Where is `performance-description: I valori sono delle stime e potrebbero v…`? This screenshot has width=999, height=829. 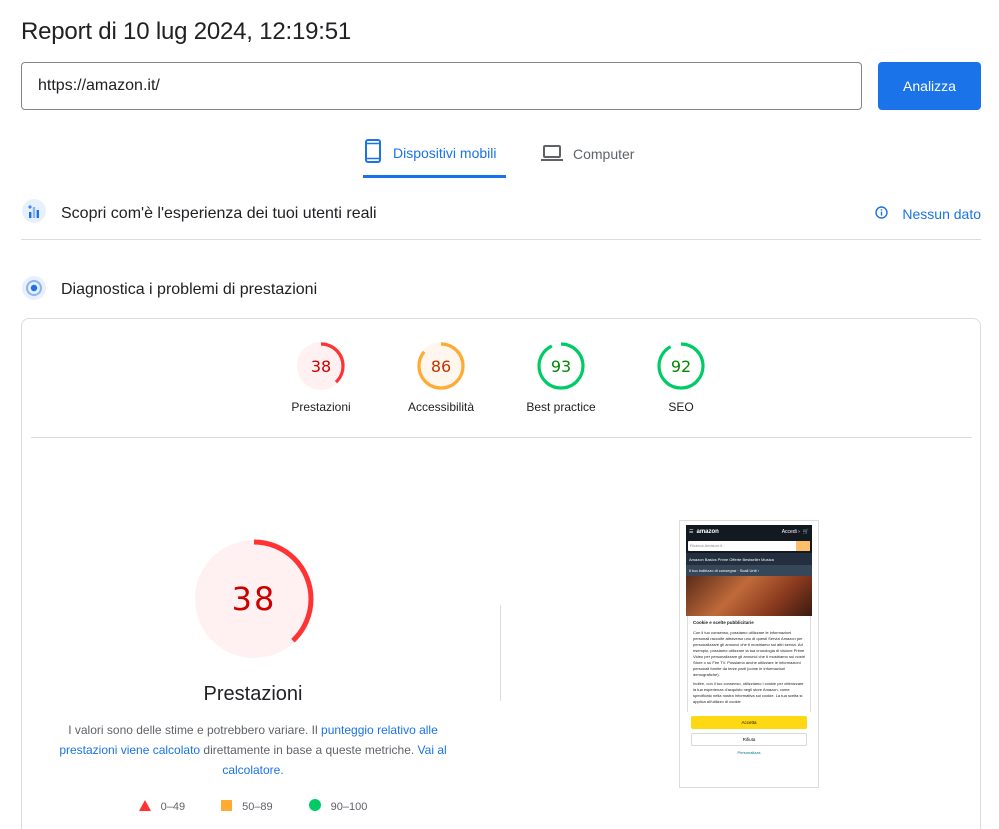
performance-description: I valori sono delle stime e potrebbero v… is located at coordinates (253, 750).